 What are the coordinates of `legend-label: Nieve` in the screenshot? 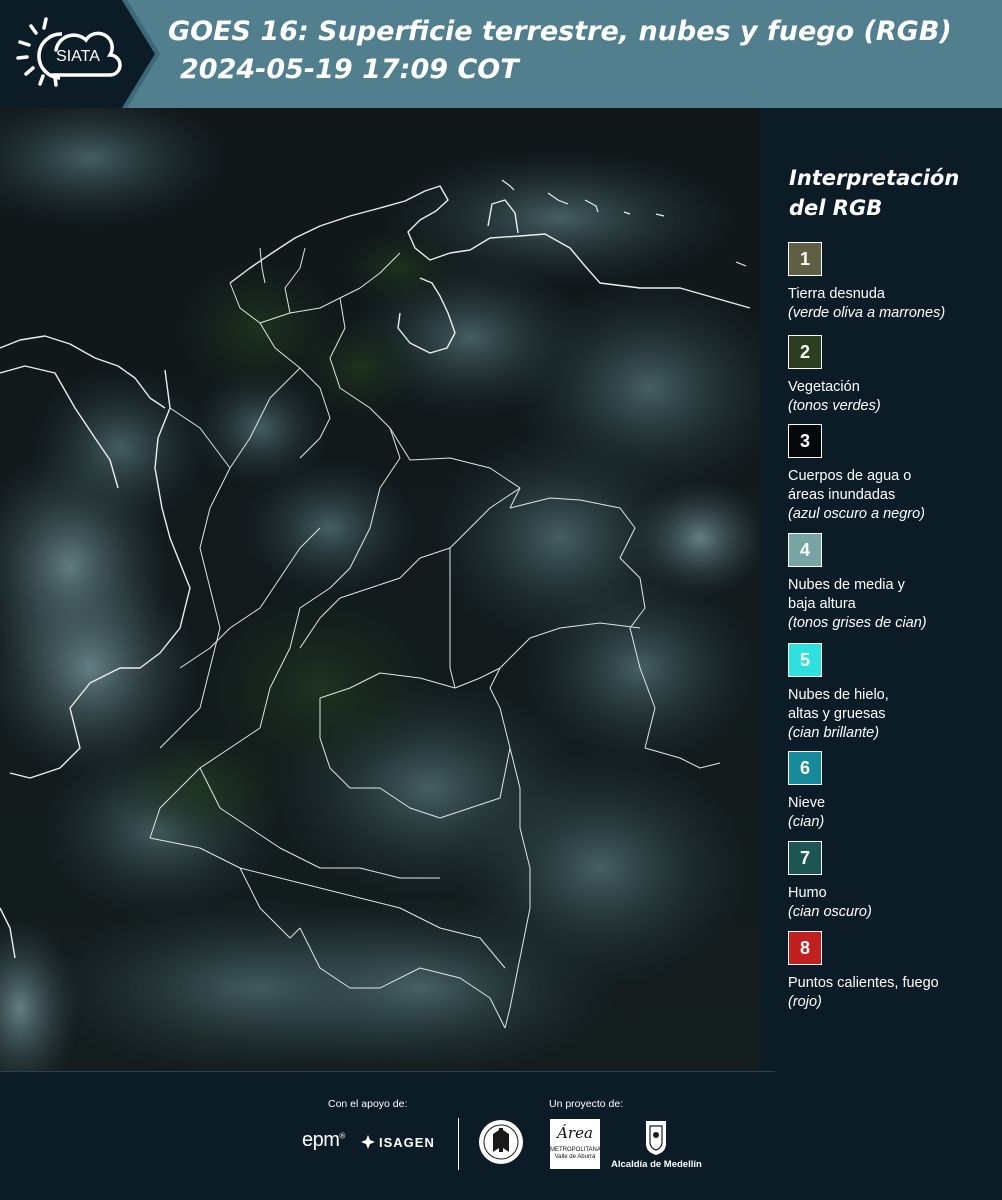 It's located at (807, 803).